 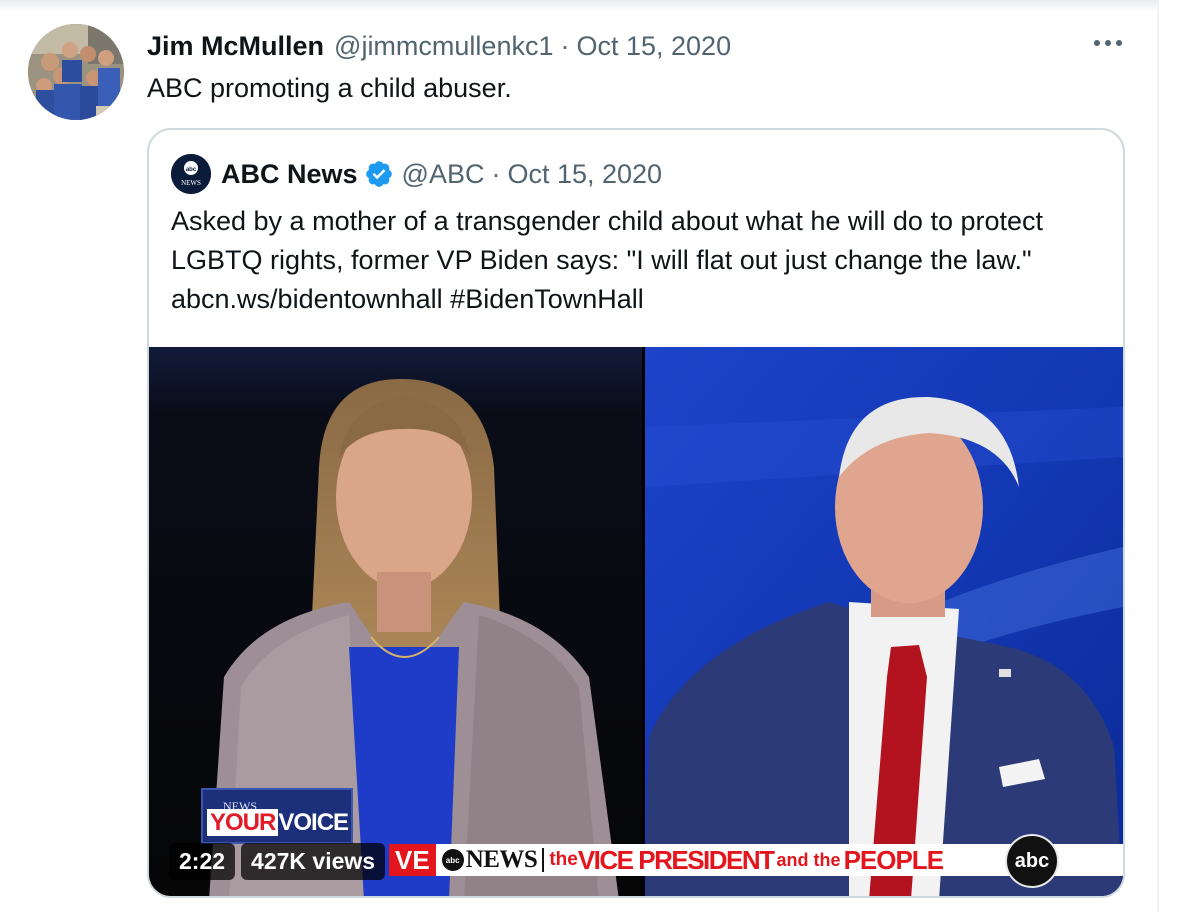 What do you see at coordinates (584, 174) in the screenshot?
I see `quoted-tweet-timestamp: Oct 15, 2020` at bounding box center [584, 174].